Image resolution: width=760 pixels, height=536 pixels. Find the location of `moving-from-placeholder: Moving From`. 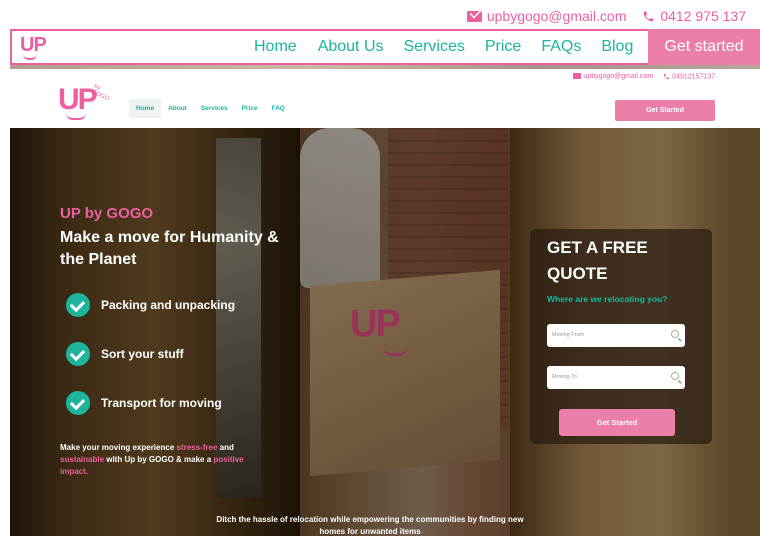

moving-from-placeholder: Moving From is located at coordinates (568, 335).